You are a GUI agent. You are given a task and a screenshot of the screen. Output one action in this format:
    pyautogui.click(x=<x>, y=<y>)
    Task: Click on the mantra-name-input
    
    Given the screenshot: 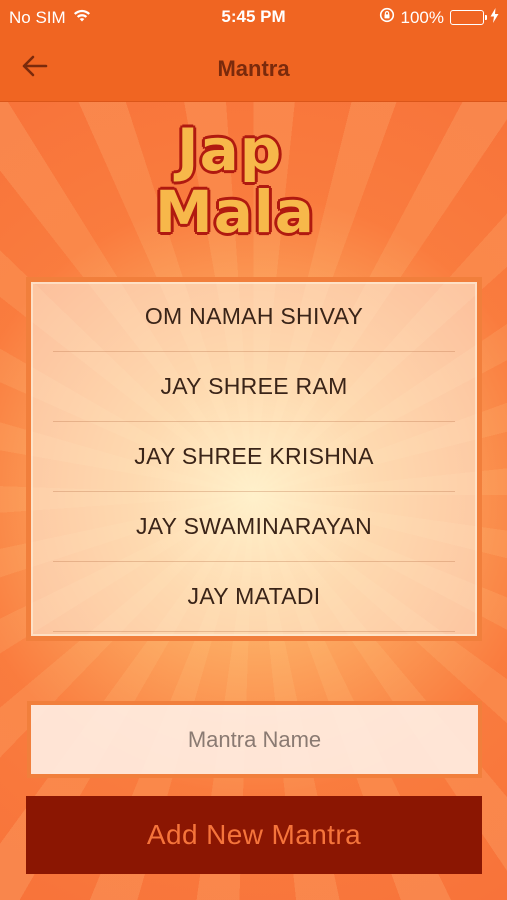 What is the action you would take?
    pyautogui.click(x=254, y=739)
    